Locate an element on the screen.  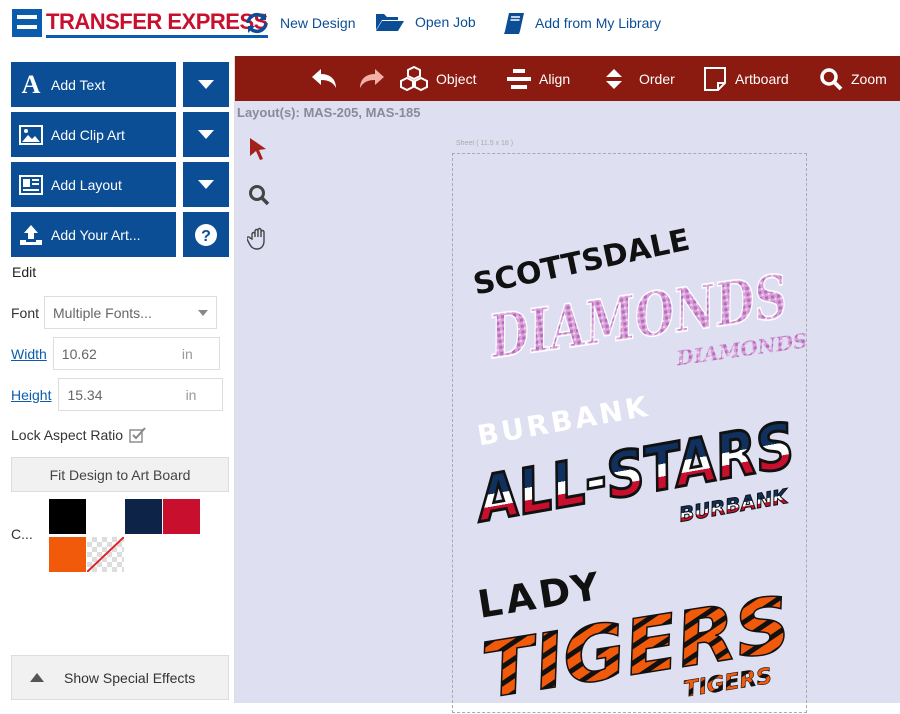
add-clipart-dropdown is located at coordinates (206, 134).